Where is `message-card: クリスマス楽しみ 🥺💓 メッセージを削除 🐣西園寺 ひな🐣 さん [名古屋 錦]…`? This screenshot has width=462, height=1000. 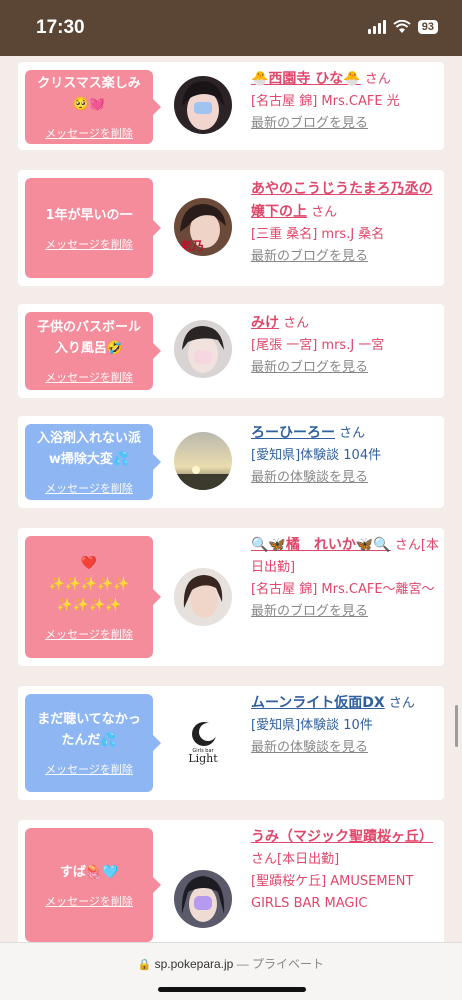 message-card: クリスマス楽しみ 🥺💓 メッセージを削除 🐣西園寺 ひな🐣 さん [名古屋 錦]… is located at coordinates (231, 106).